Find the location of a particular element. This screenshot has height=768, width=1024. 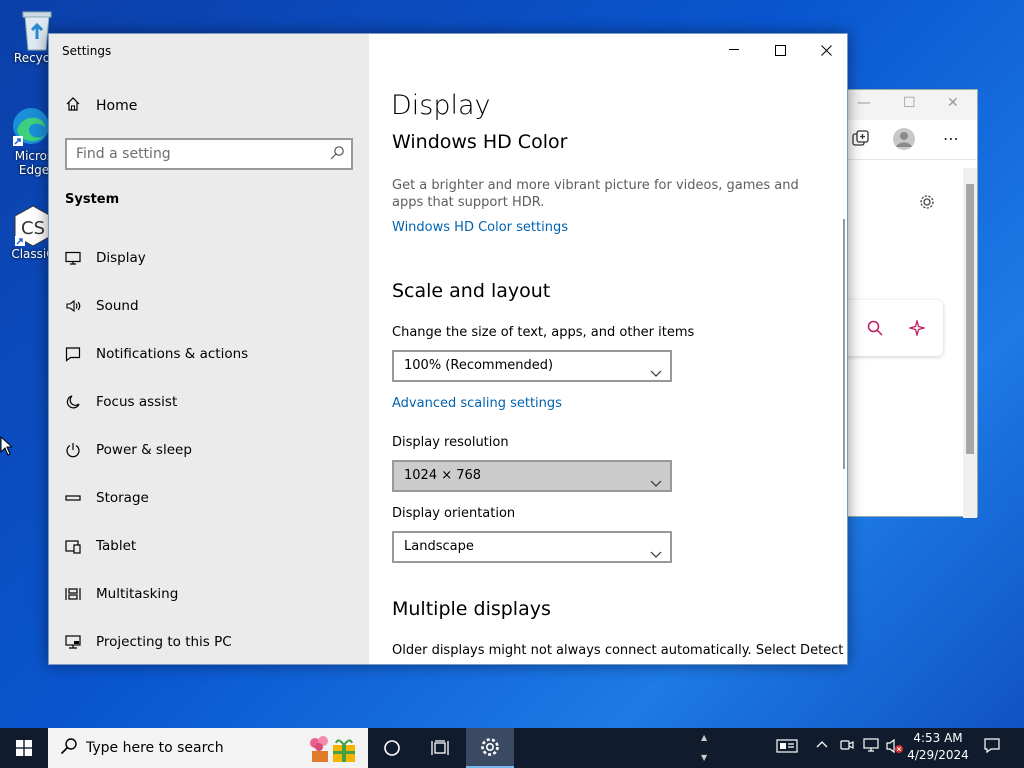

minimize-button is located at coordinates (734, 50).